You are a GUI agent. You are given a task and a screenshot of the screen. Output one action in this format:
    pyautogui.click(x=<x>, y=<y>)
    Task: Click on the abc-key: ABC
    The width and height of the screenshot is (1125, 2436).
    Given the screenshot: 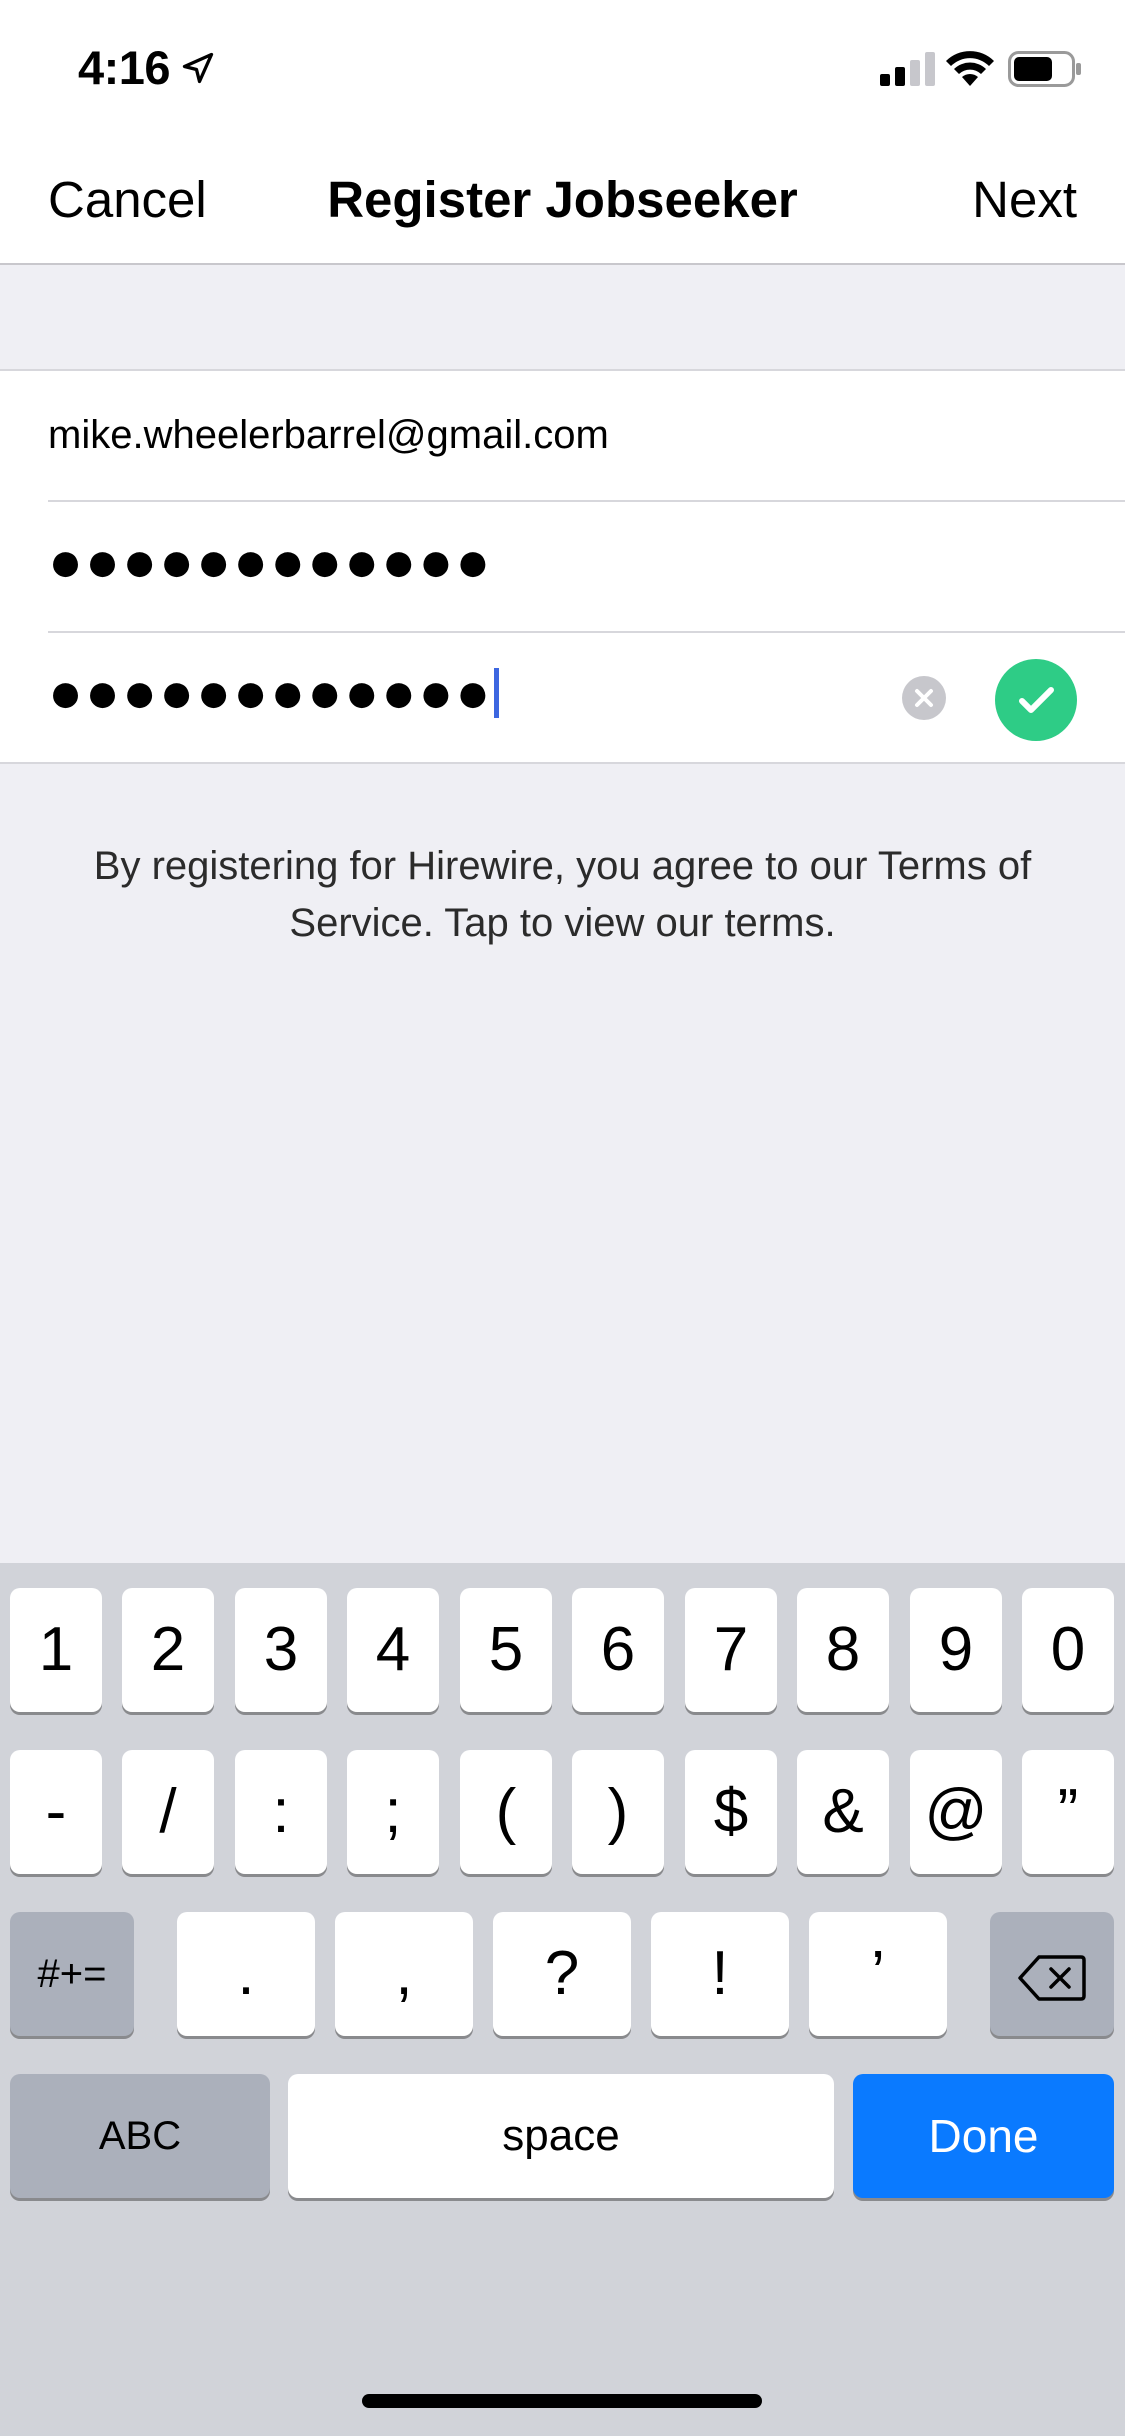 What is the action you would take?
    pyautogui.click(x=140, y=2136)
    